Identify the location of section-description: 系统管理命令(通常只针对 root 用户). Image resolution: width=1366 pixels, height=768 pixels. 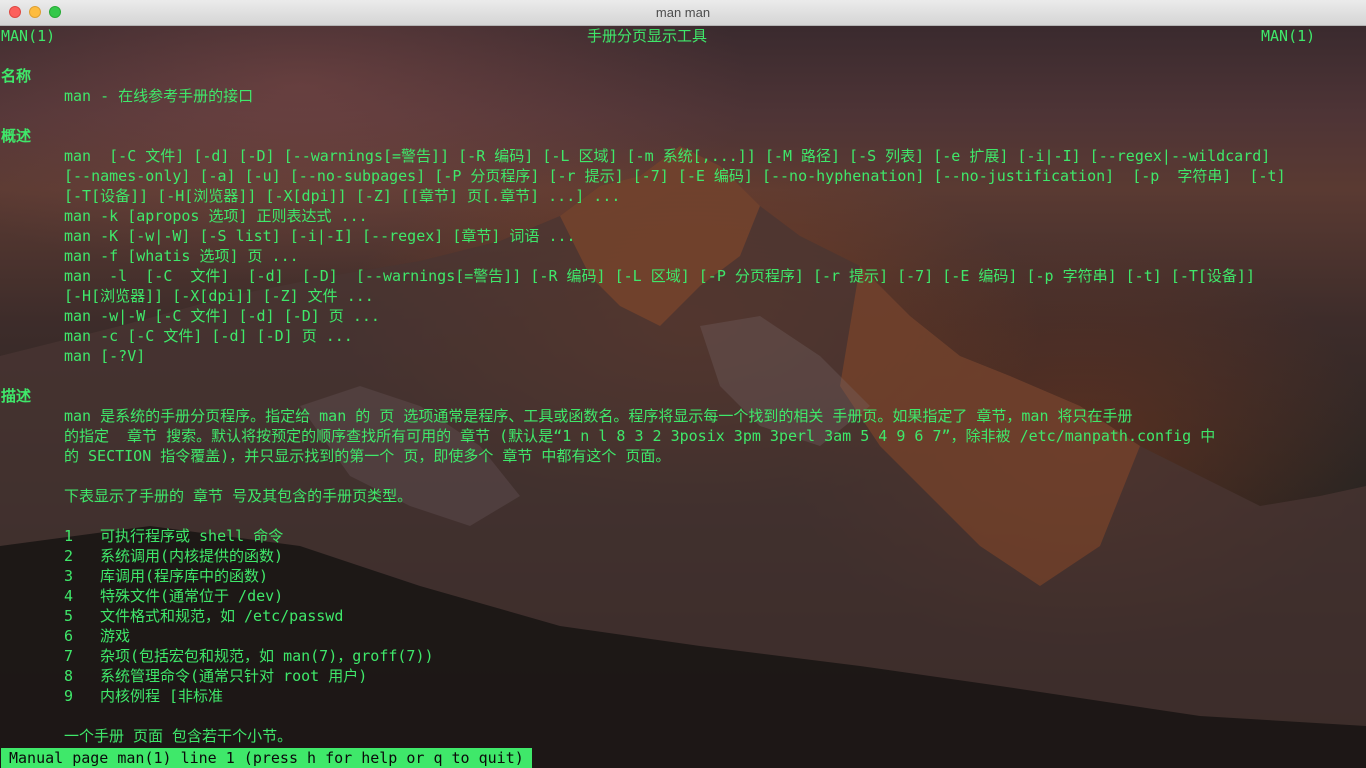
(234, 676).